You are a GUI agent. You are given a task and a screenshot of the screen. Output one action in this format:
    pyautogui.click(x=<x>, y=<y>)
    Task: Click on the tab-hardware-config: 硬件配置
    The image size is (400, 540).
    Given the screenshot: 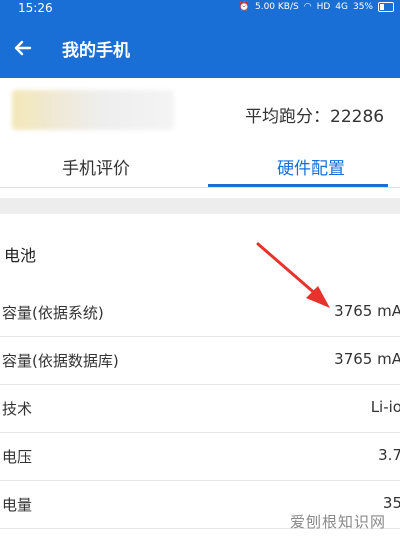 What is the action you would take?
    pyautogui.click(x=311, y=166)
    